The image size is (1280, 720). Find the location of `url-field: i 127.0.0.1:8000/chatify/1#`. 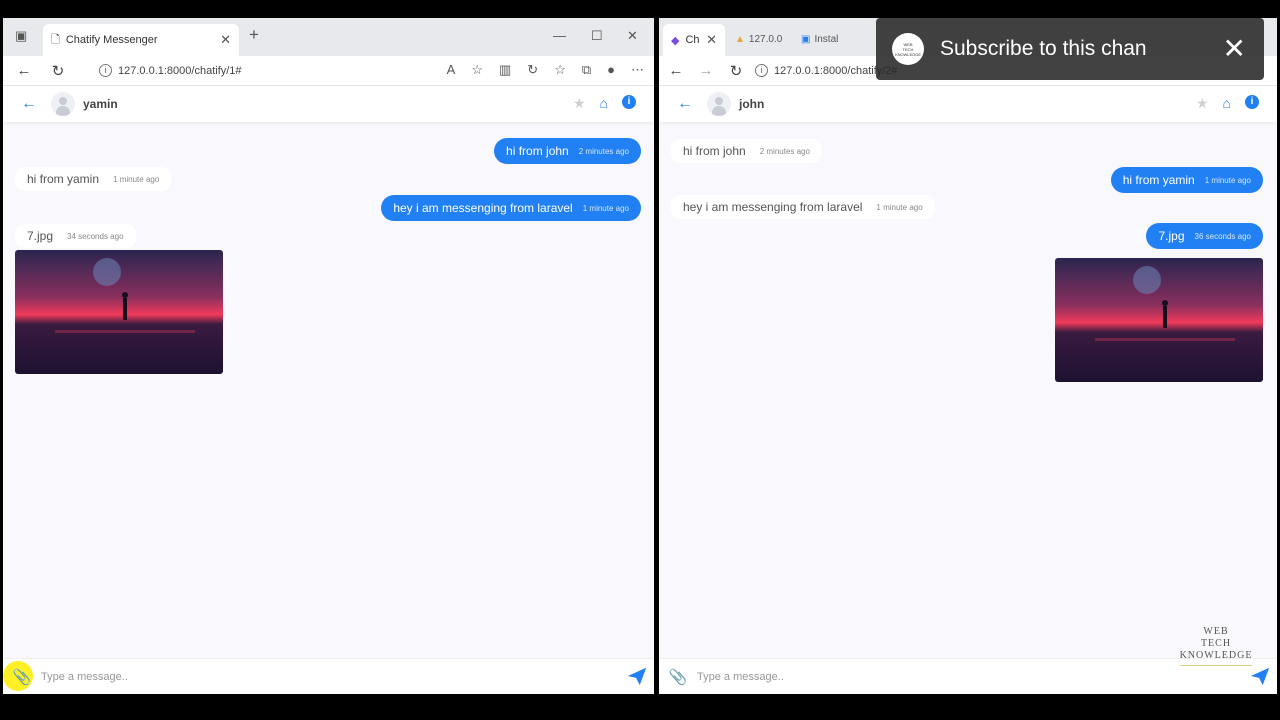

url-field: i 127.0.0.1:8000/chatify/1# is located at coordinates (170, 70).